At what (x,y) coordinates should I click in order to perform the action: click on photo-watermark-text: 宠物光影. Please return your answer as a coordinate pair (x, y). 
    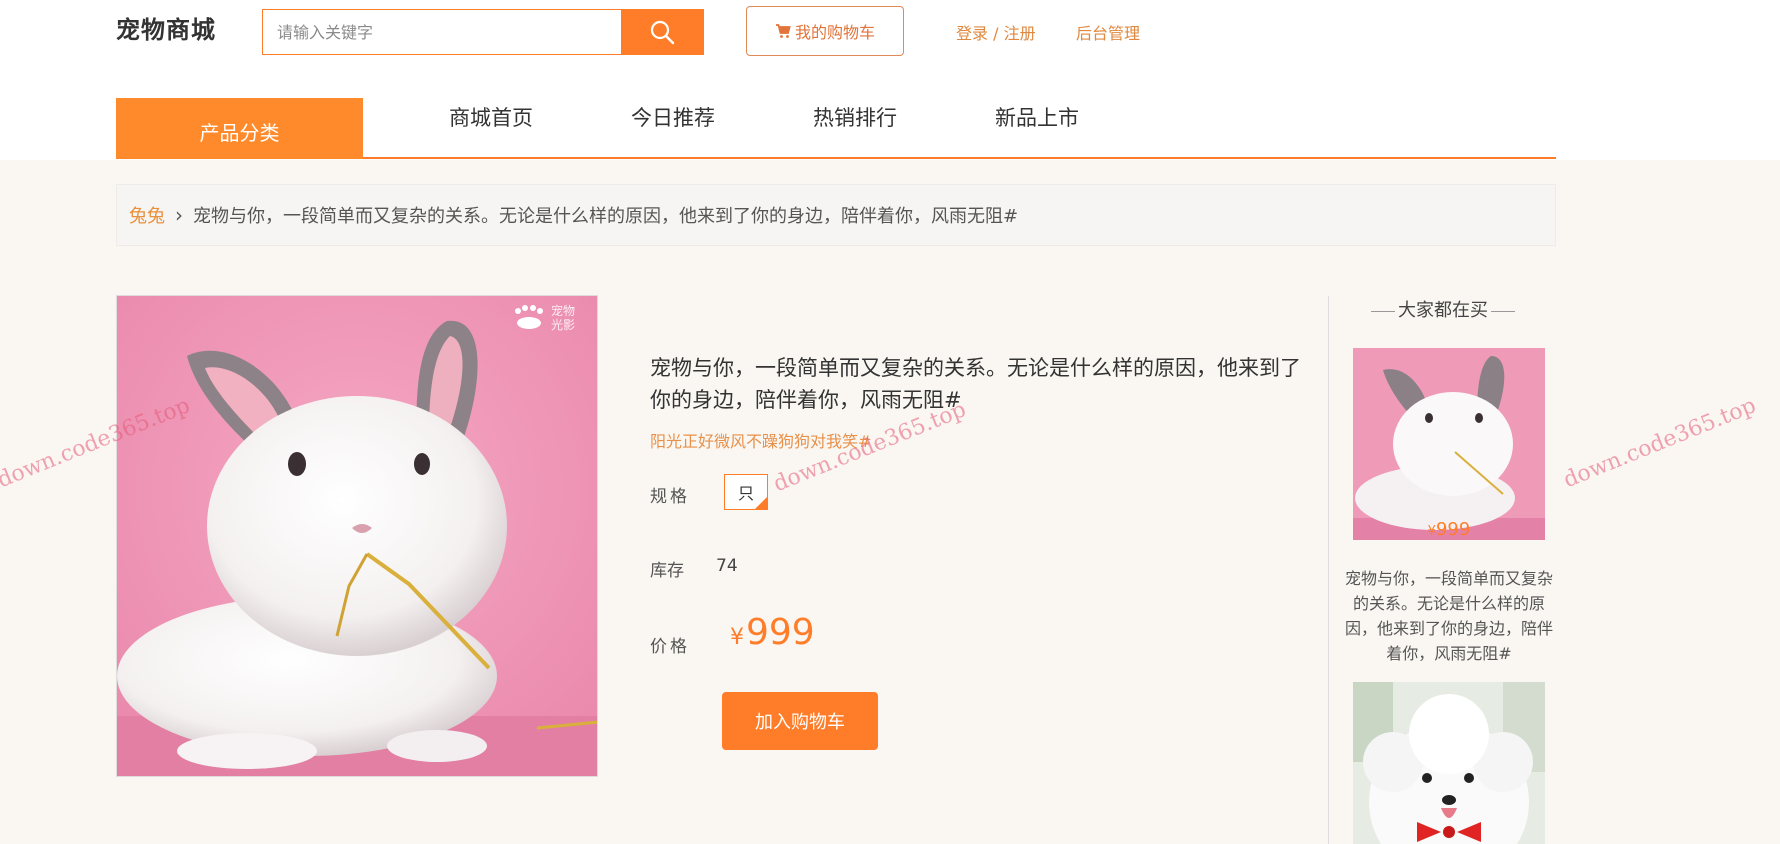
    Looking at the image, I should click on (563, 318).